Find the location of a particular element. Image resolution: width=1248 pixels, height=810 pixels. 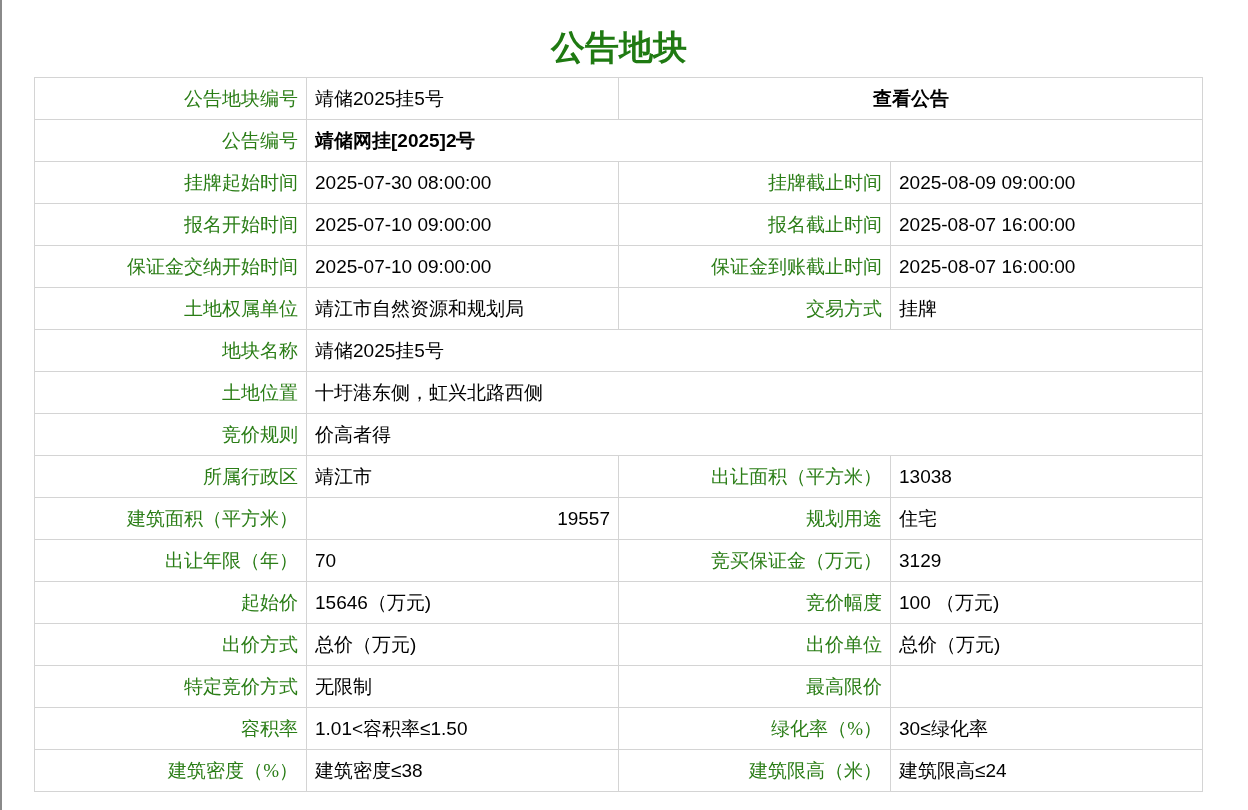

field-label: 出让年限（年） is located at coordinates (170, 560).